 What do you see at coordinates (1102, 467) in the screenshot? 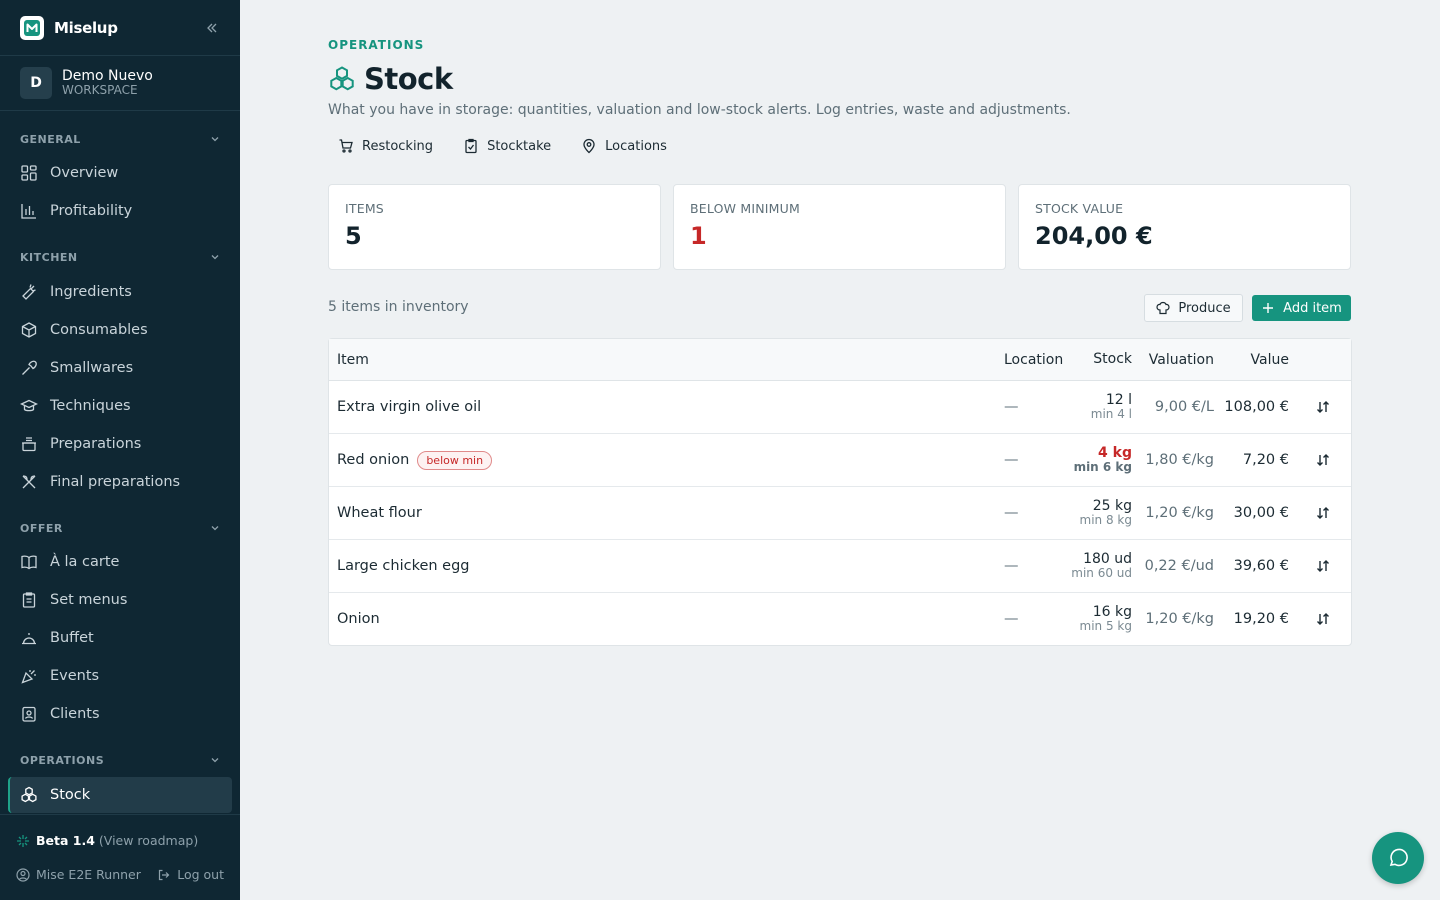
I see `item-min: min 6 kg` at bounding box center [1102, 467].